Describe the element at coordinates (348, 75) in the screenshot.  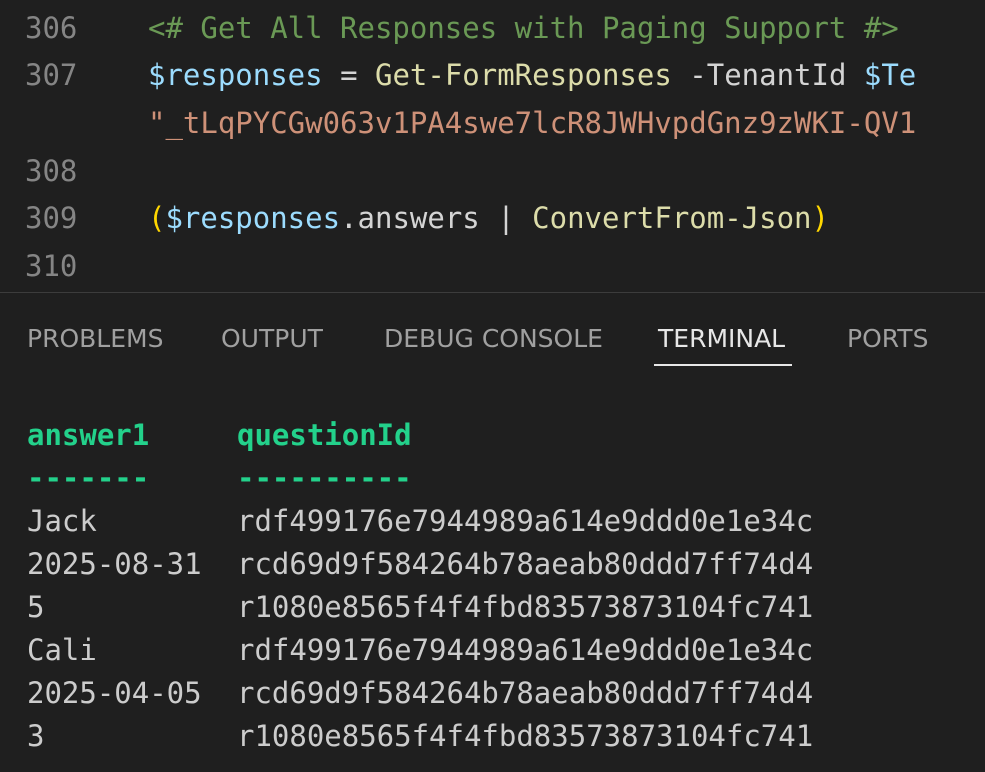
I see `code-token: =` at that location.